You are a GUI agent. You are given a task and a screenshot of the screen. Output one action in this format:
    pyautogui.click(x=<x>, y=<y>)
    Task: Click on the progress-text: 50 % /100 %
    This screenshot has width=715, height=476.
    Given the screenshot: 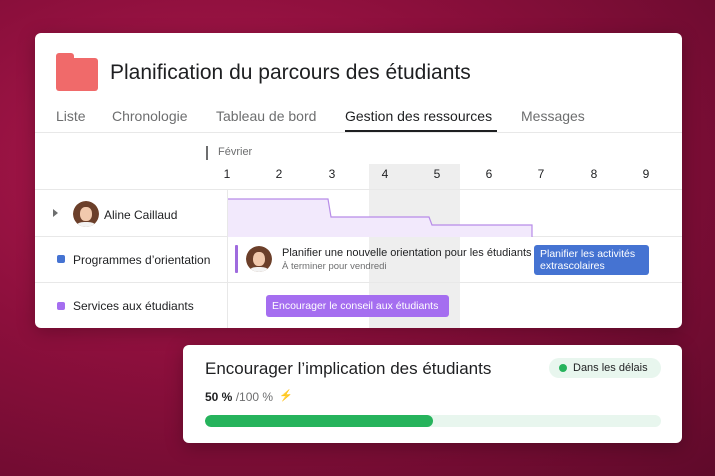 What is the action you would take?
    pyautogui.click(x=239, y=397)
    